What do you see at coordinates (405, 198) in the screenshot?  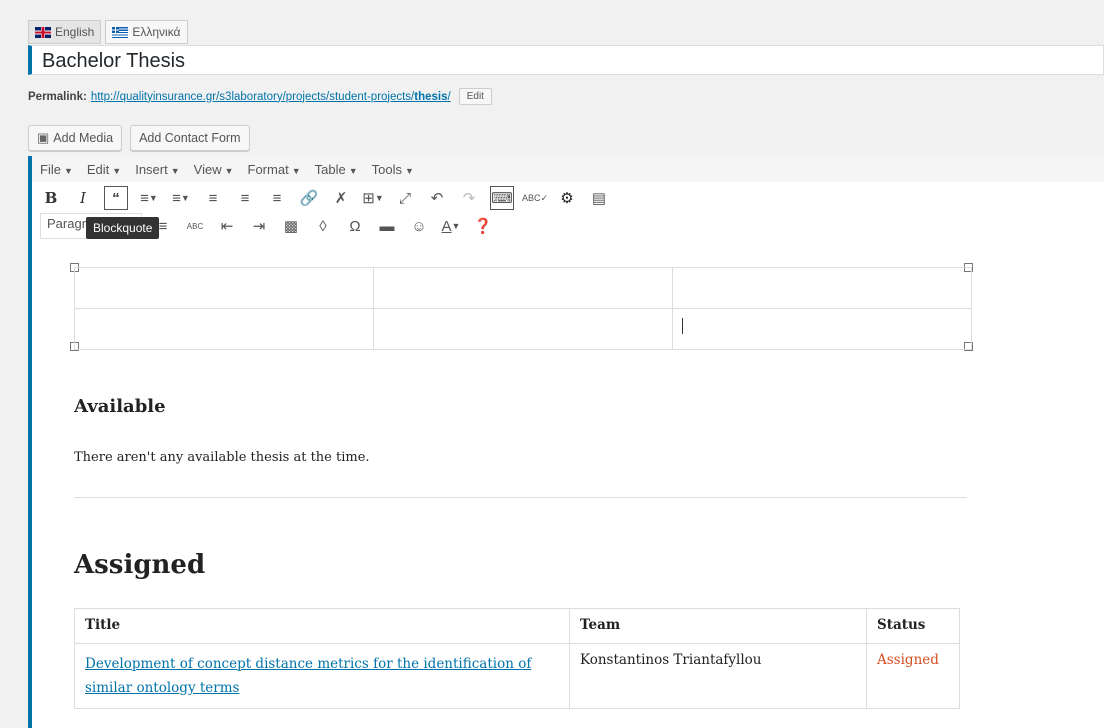 I see `fullscreen-icon: ⤢` at bounding box center [405, 198].